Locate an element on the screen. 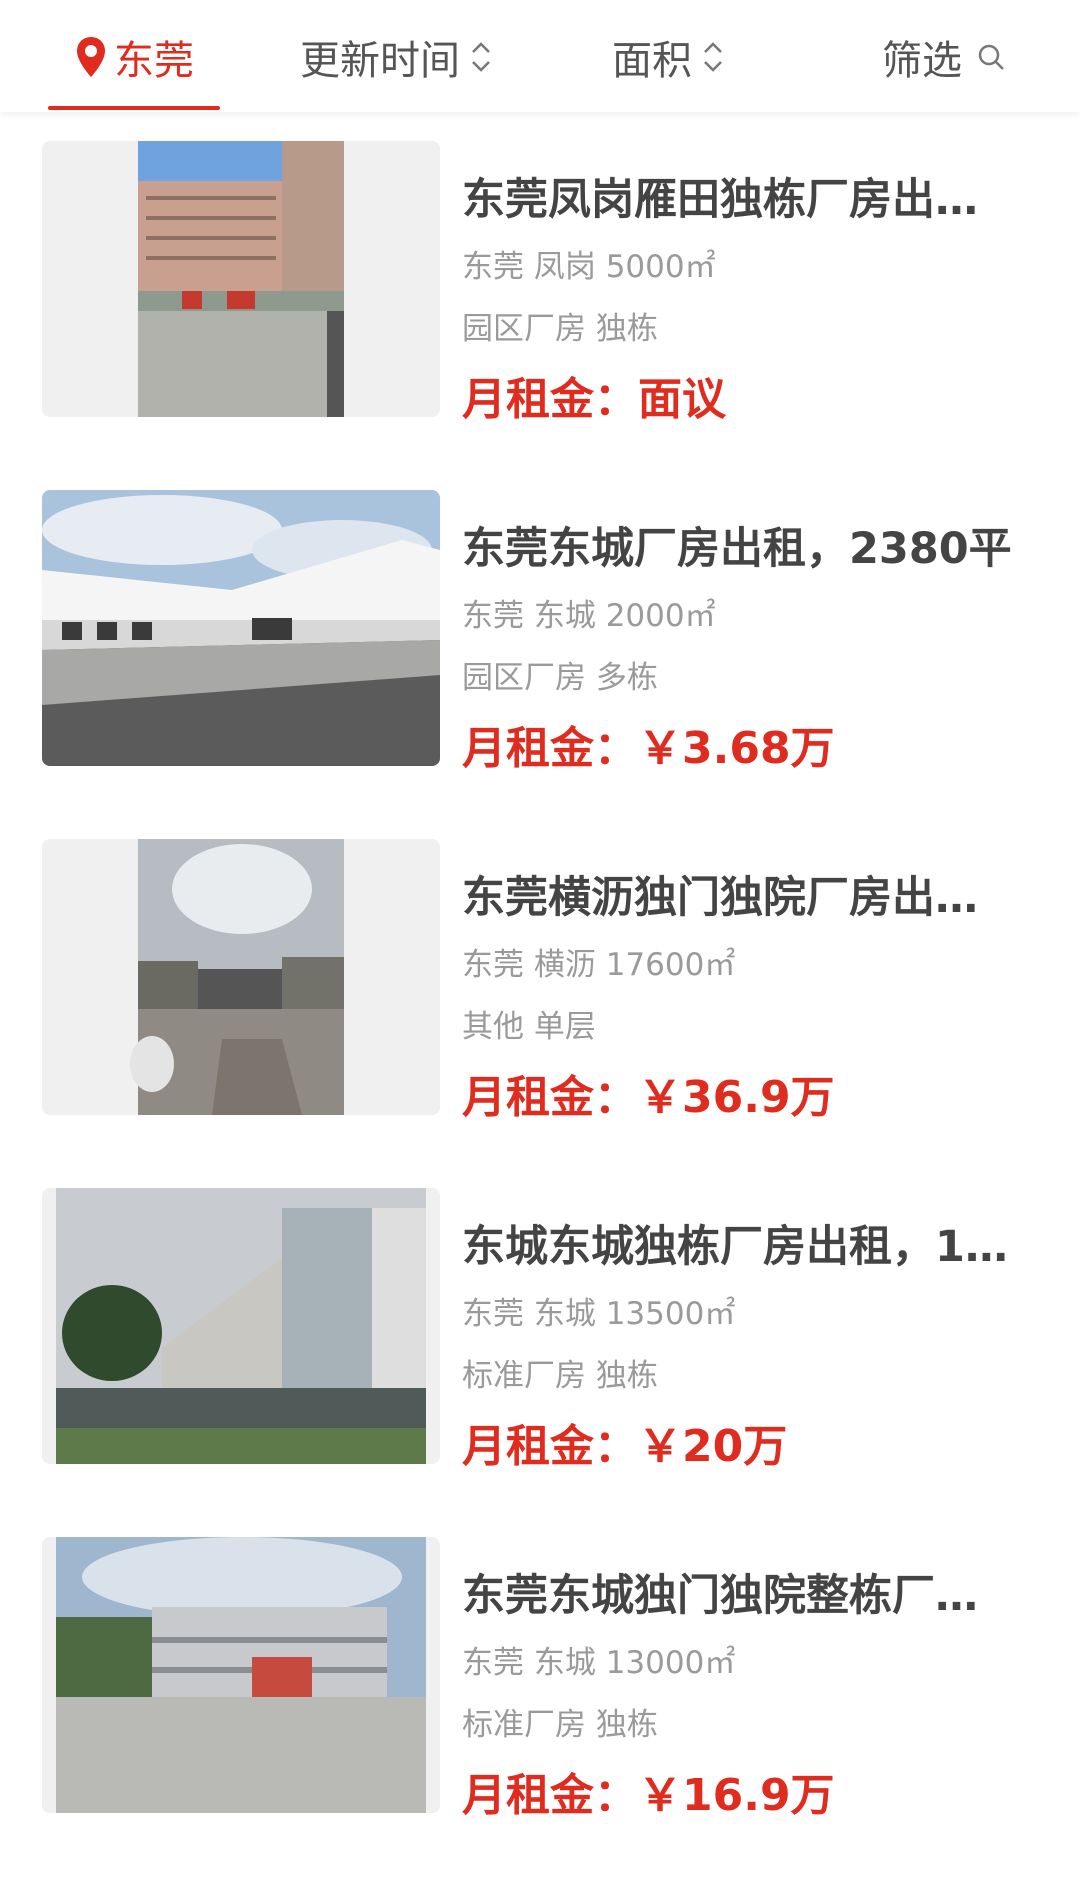  listing-rent: 月租金：￥3.68万 is located at coordinates (648, 744).